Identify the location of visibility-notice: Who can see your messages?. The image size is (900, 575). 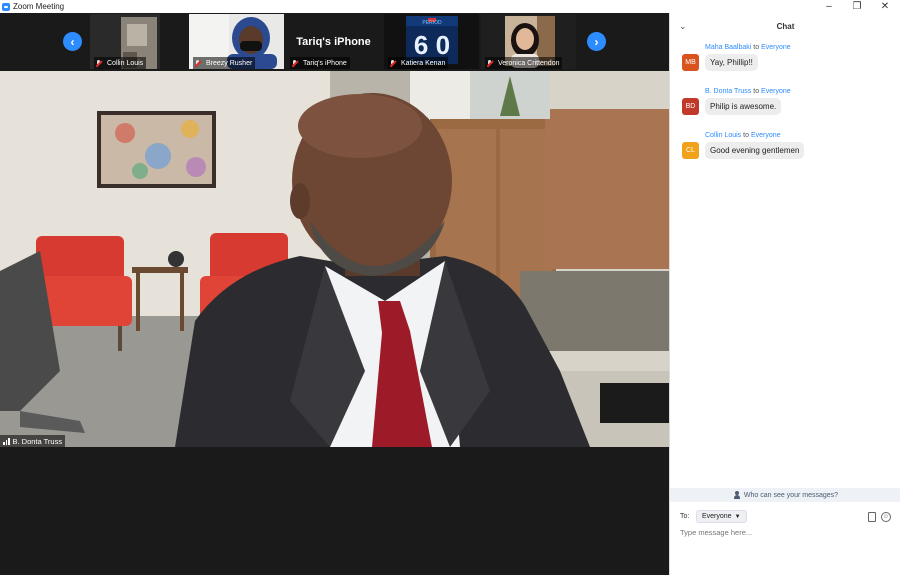
(785, 495).